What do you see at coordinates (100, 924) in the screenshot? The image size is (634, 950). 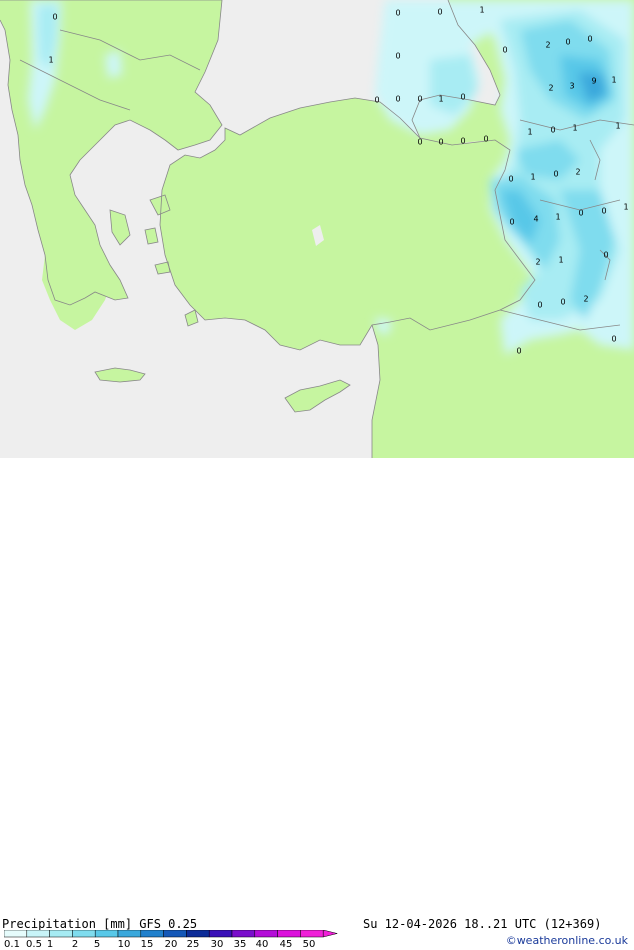 I see `map-title: Precipitation [mm] GFS 0.25` at bounding box center [100, 924].